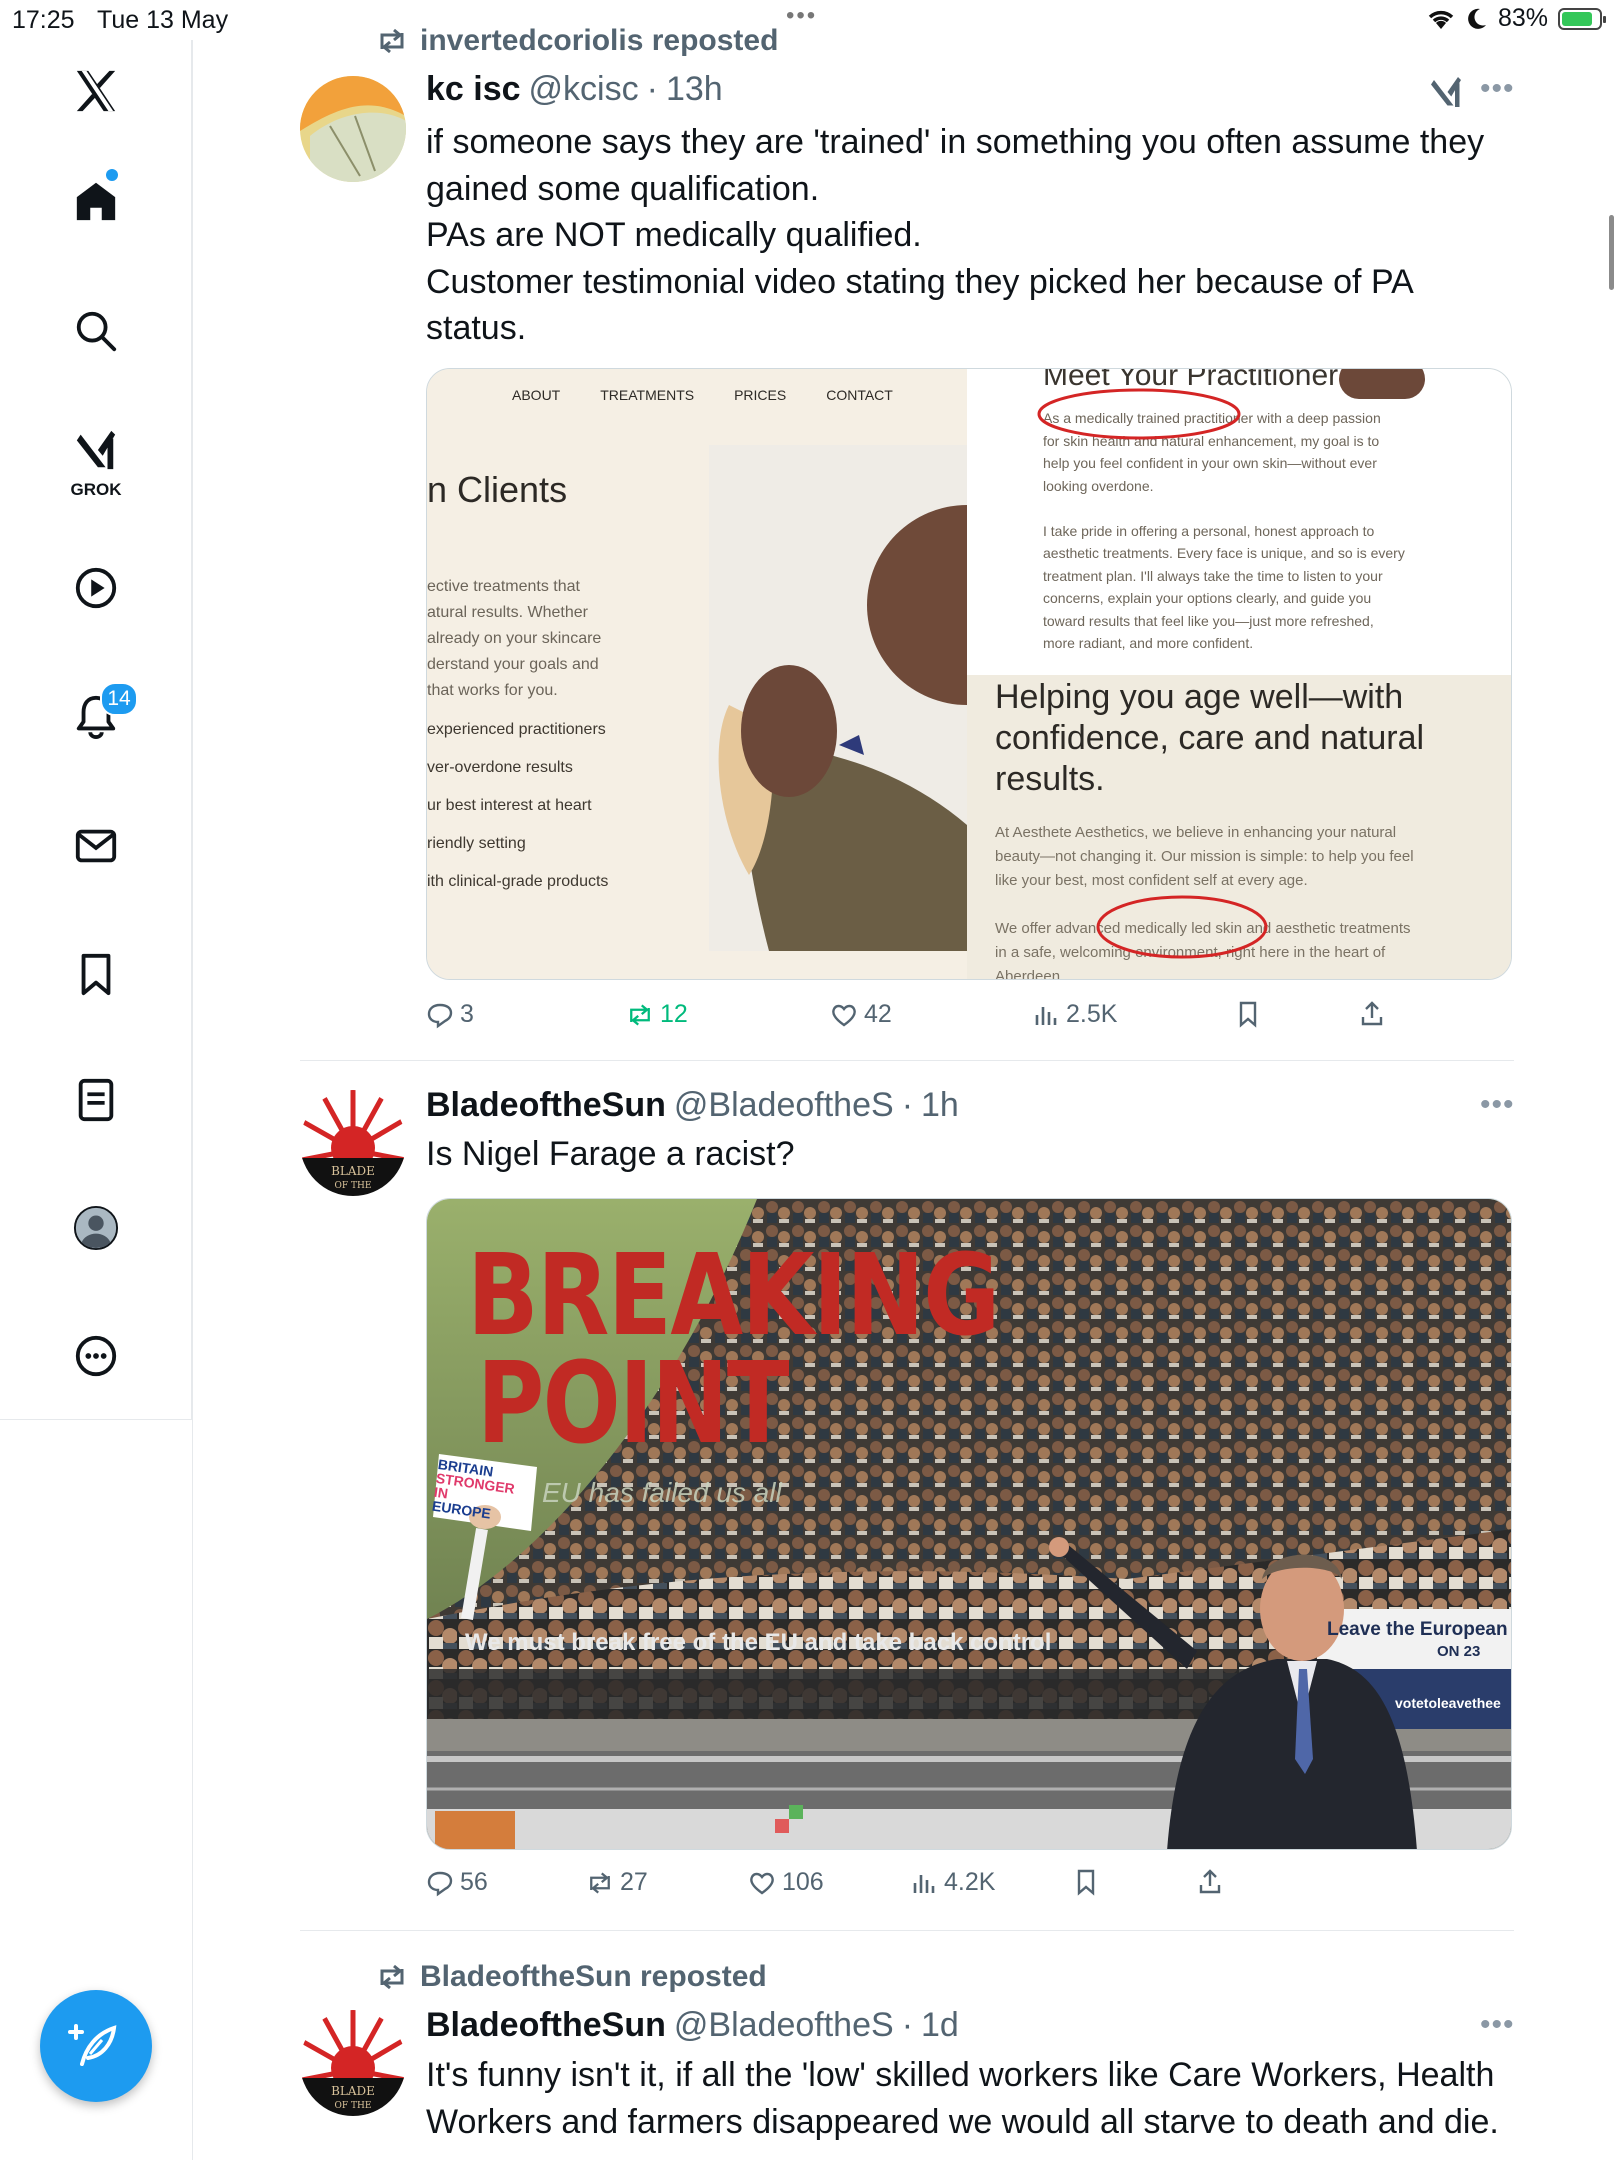 The width and height of the screenshot is (1620, 2160). Describe the element at coordinates (99, 716) in the screenshot. I see `sidebar-item-notifications: 14` at that location.